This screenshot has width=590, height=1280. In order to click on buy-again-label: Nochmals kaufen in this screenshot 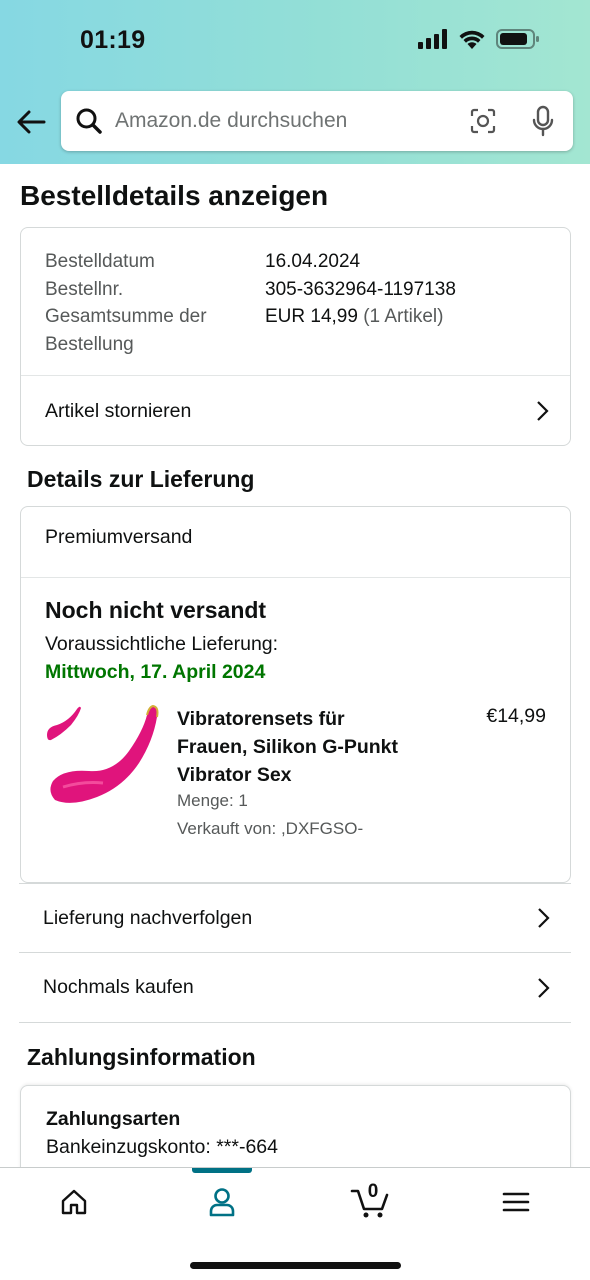, I will do `click(118, 987)`.